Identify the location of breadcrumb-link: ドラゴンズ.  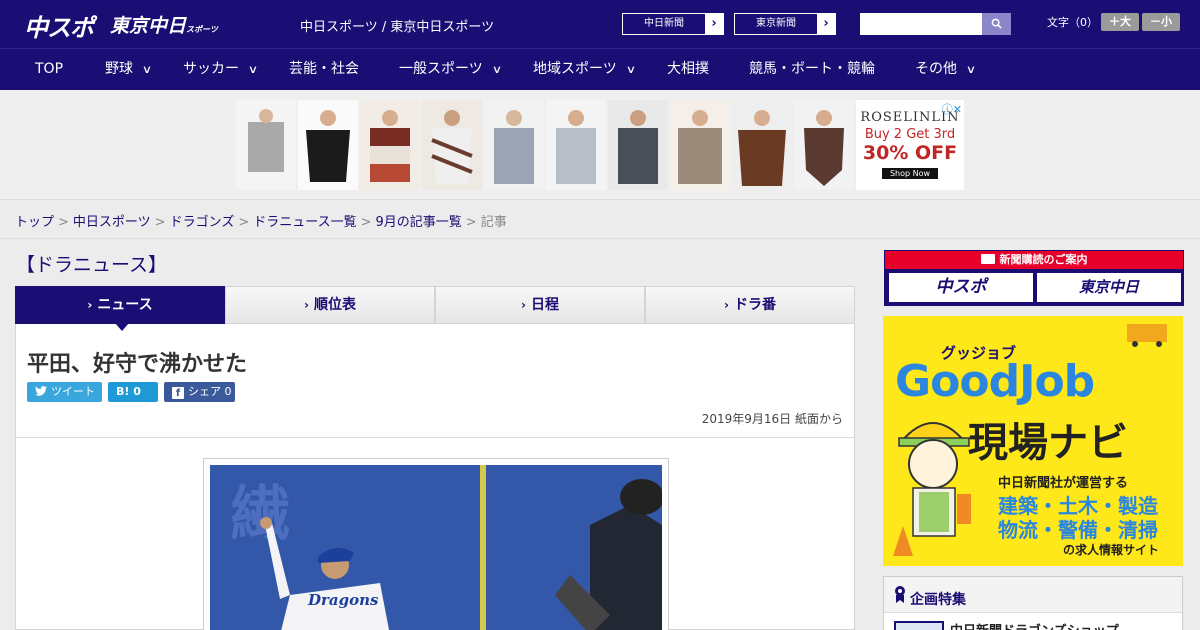
(202, 222).